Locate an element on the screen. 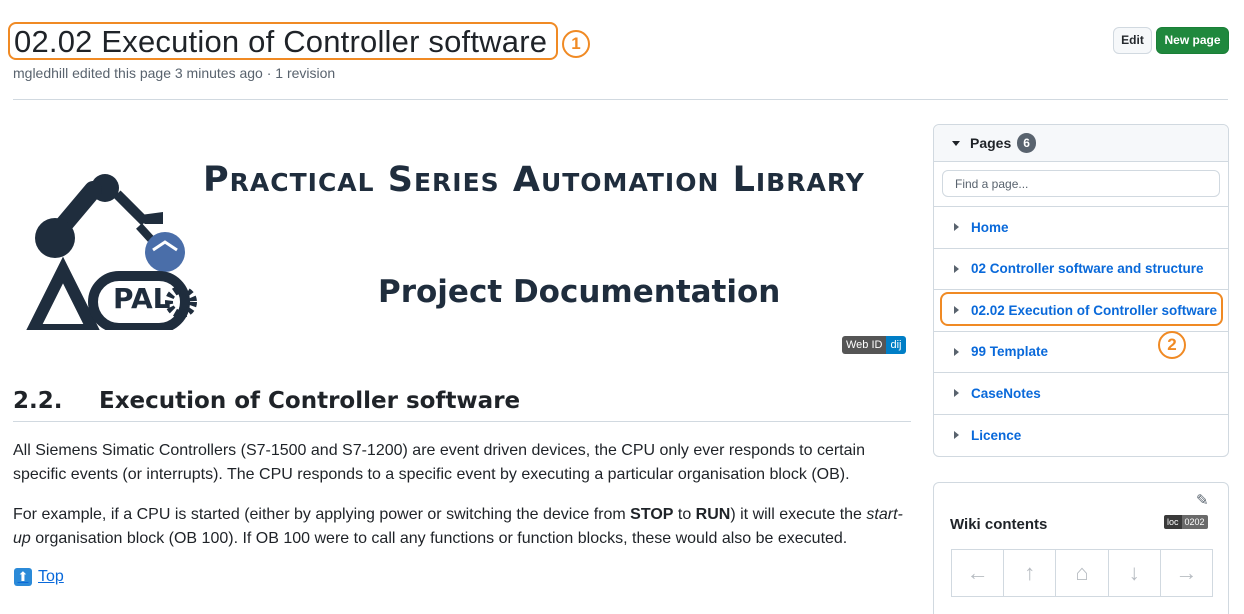 The height and width of the screenshot is (614, 1244). top-link-label: Top is located at coordinates (51, 576).